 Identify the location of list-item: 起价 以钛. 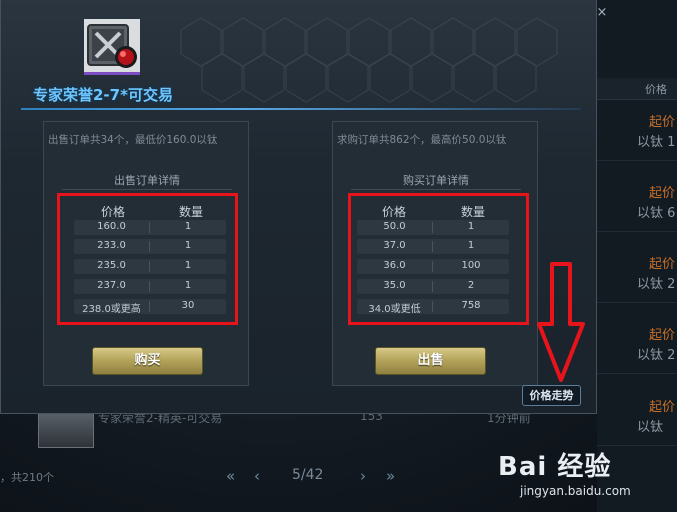
(637, 416).